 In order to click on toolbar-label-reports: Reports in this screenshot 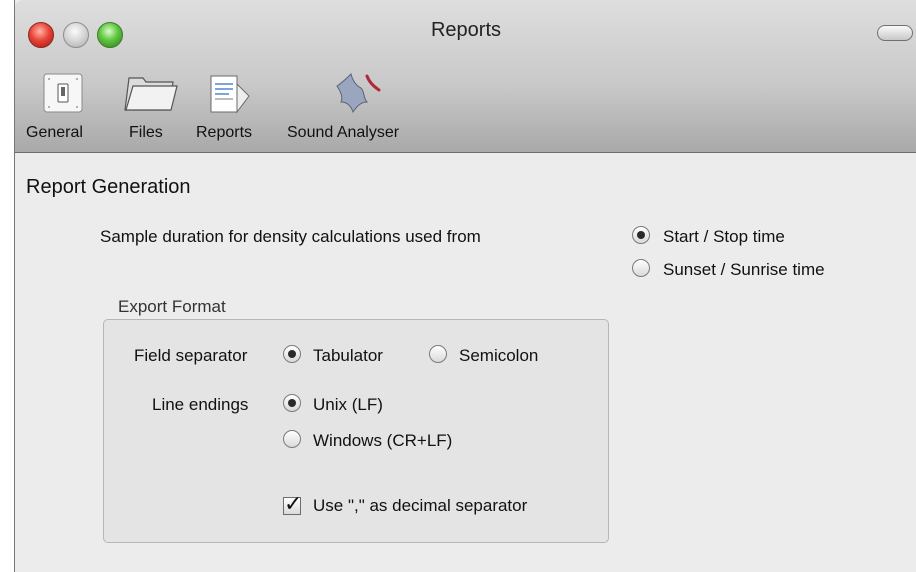, I will do `click(224, 132)`.